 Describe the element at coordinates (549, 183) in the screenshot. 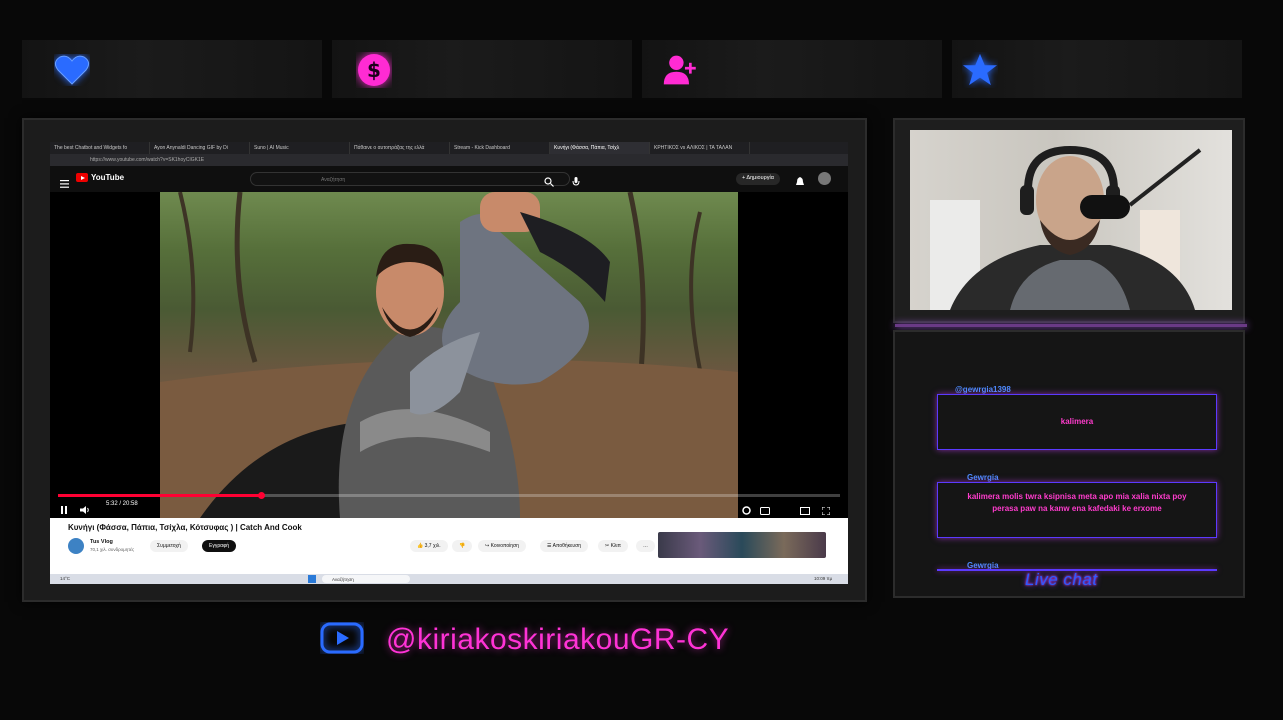

I see `search-icon` at that location.